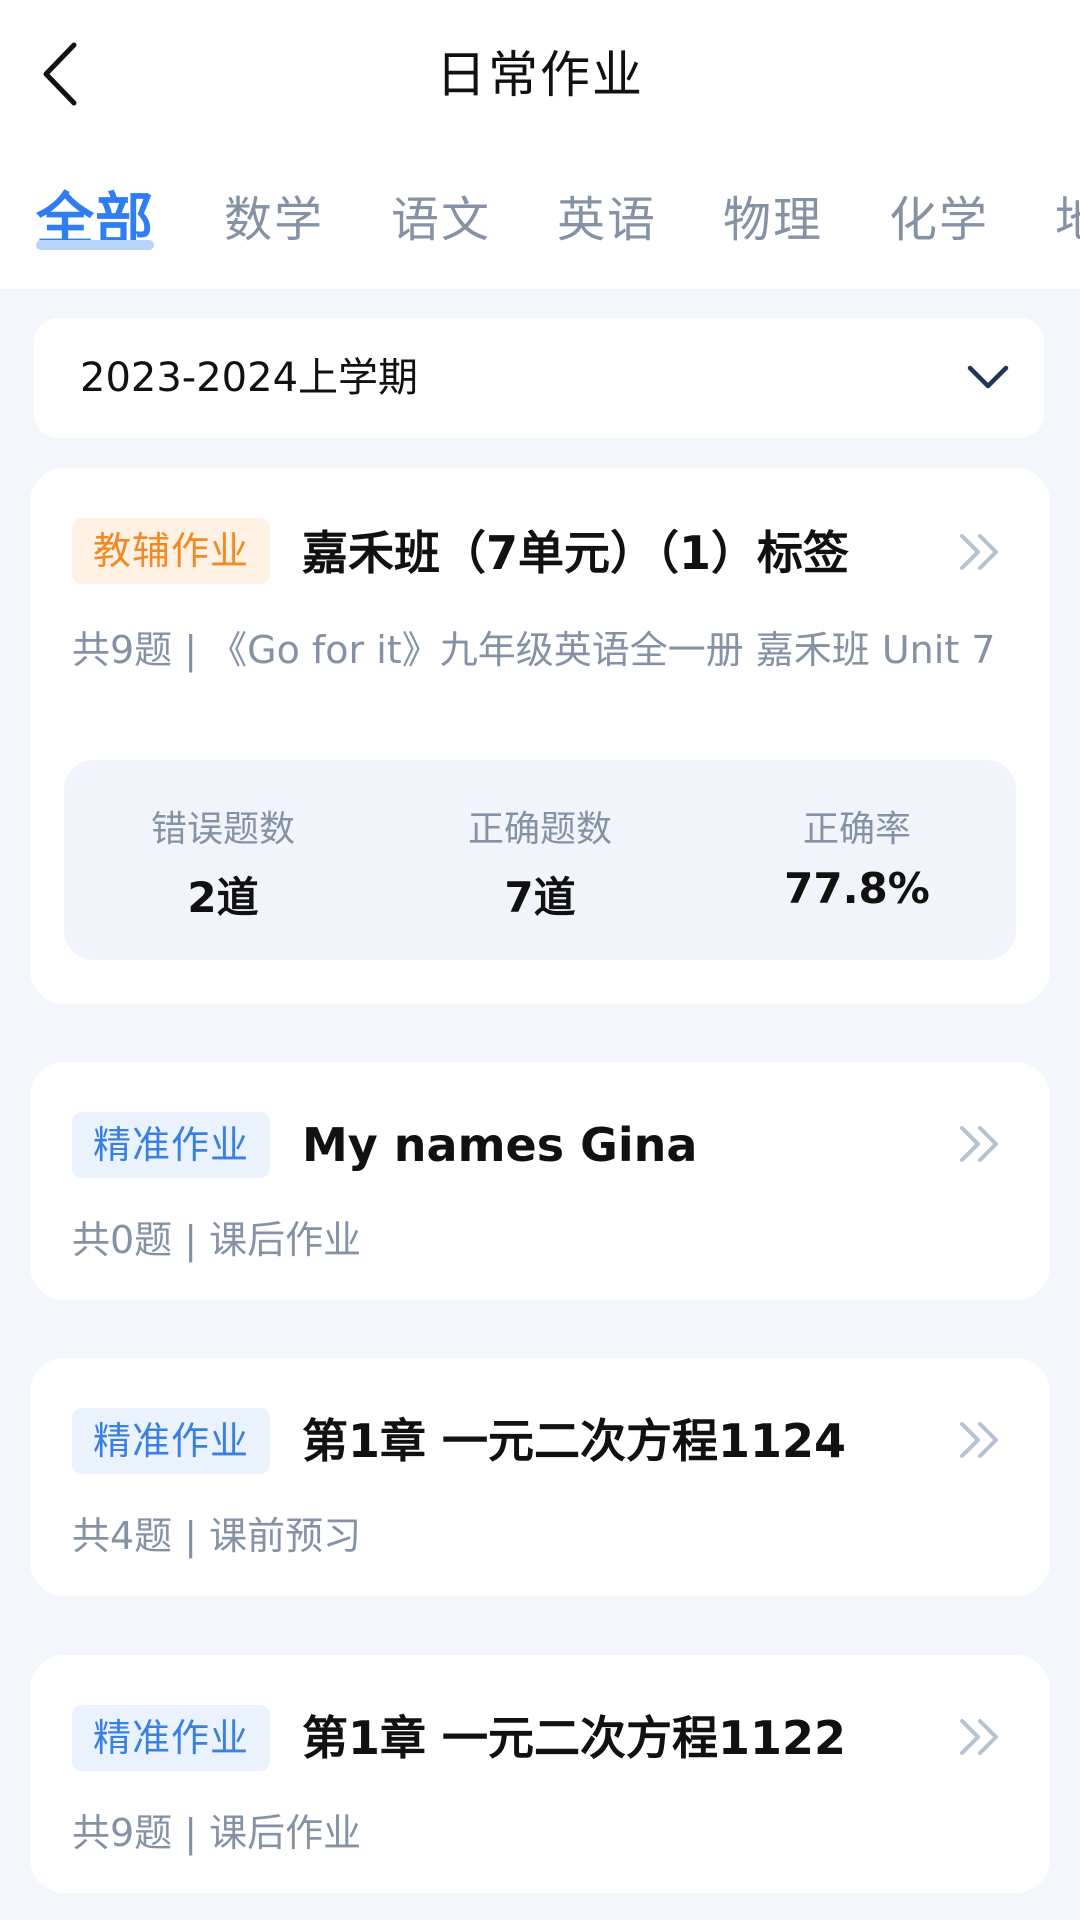 The image size is (1080, 1920). What do you see at coordinates (539, 378) in the screenshot?
I see `semester-selector: 2023-2024上学期` at bounding box center [539, 378].